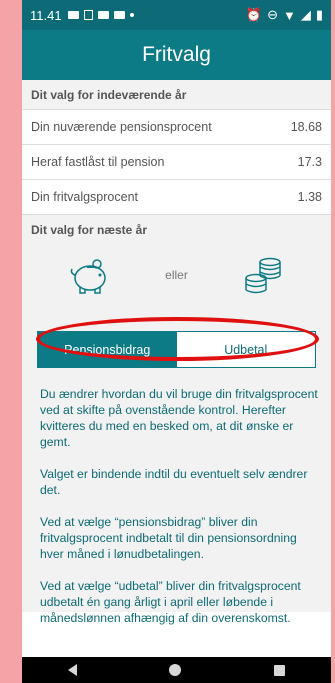 This screenshot has height=683, width=335. I want to click on mail-icon, so click(103, 15).